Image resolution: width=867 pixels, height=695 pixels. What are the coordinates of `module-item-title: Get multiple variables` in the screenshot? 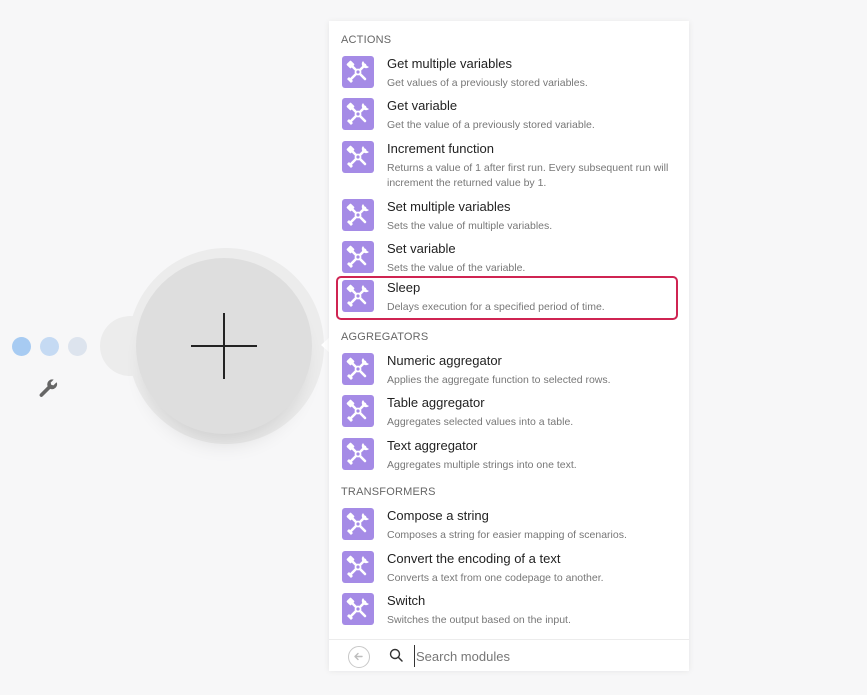 It's located at (449, 63).